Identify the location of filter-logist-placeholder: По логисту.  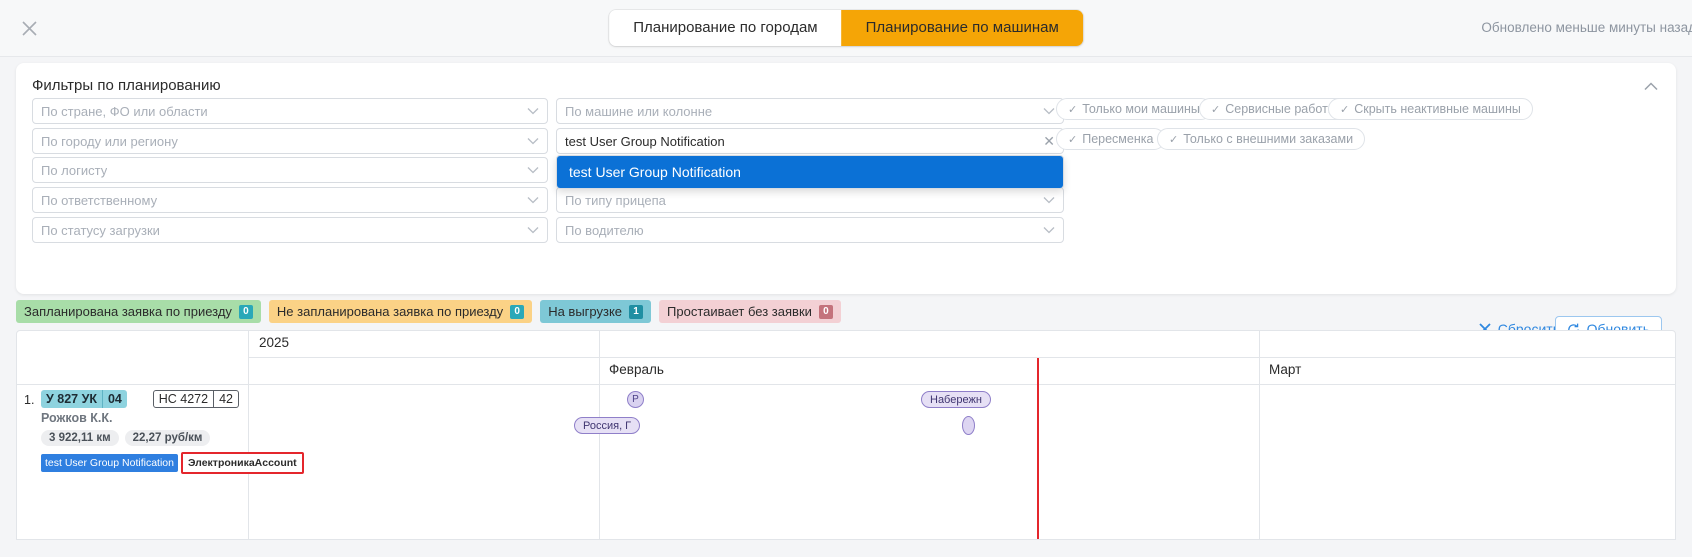
(74, 170).